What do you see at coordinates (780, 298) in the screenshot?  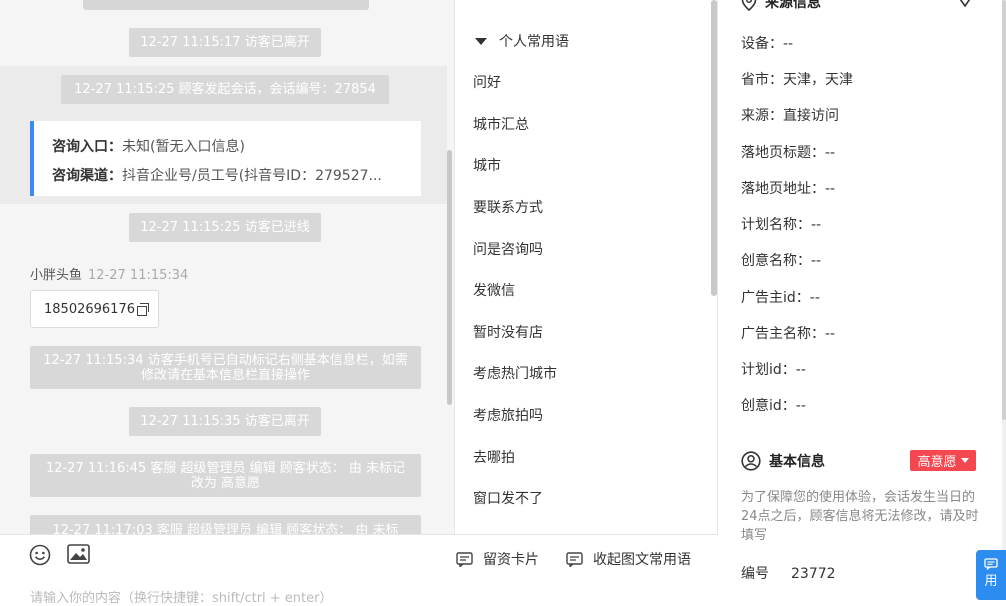 I see `source-row-advertiser-id: 广告主id：--` at bounding box center [780, 298].